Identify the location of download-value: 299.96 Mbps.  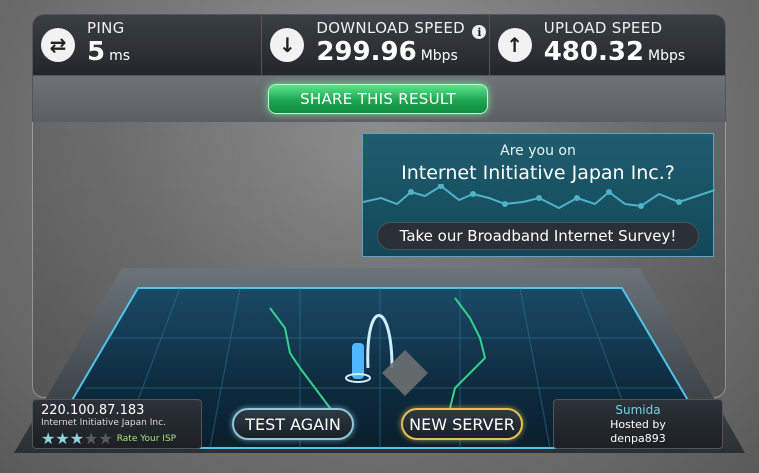
(387, 52).